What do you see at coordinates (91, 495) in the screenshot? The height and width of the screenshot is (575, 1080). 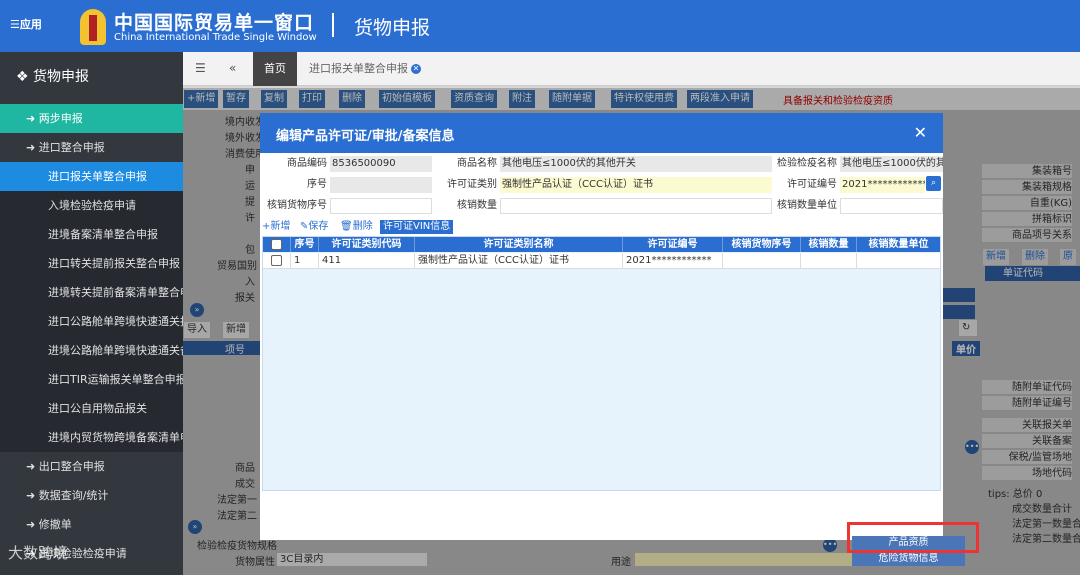 I see `sidebar-item-query-stats: ➜ 数据查询/统计` at bounding box center [91, 495].